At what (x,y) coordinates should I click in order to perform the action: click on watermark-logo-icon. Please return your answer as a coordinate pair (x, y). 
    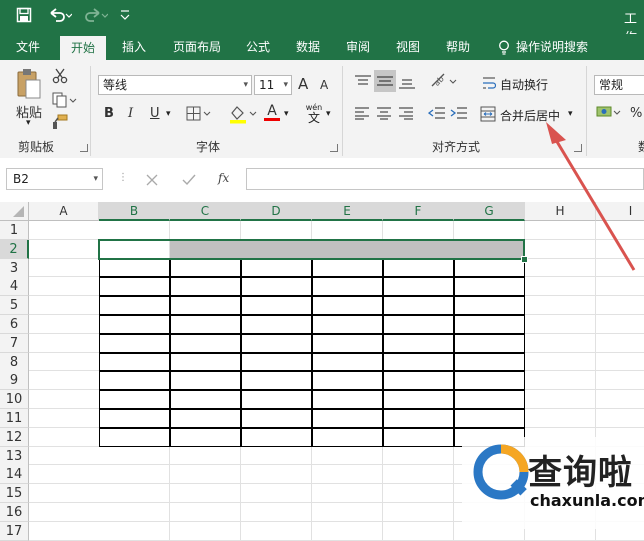
    Looking at the image, I should click on (501, 472).